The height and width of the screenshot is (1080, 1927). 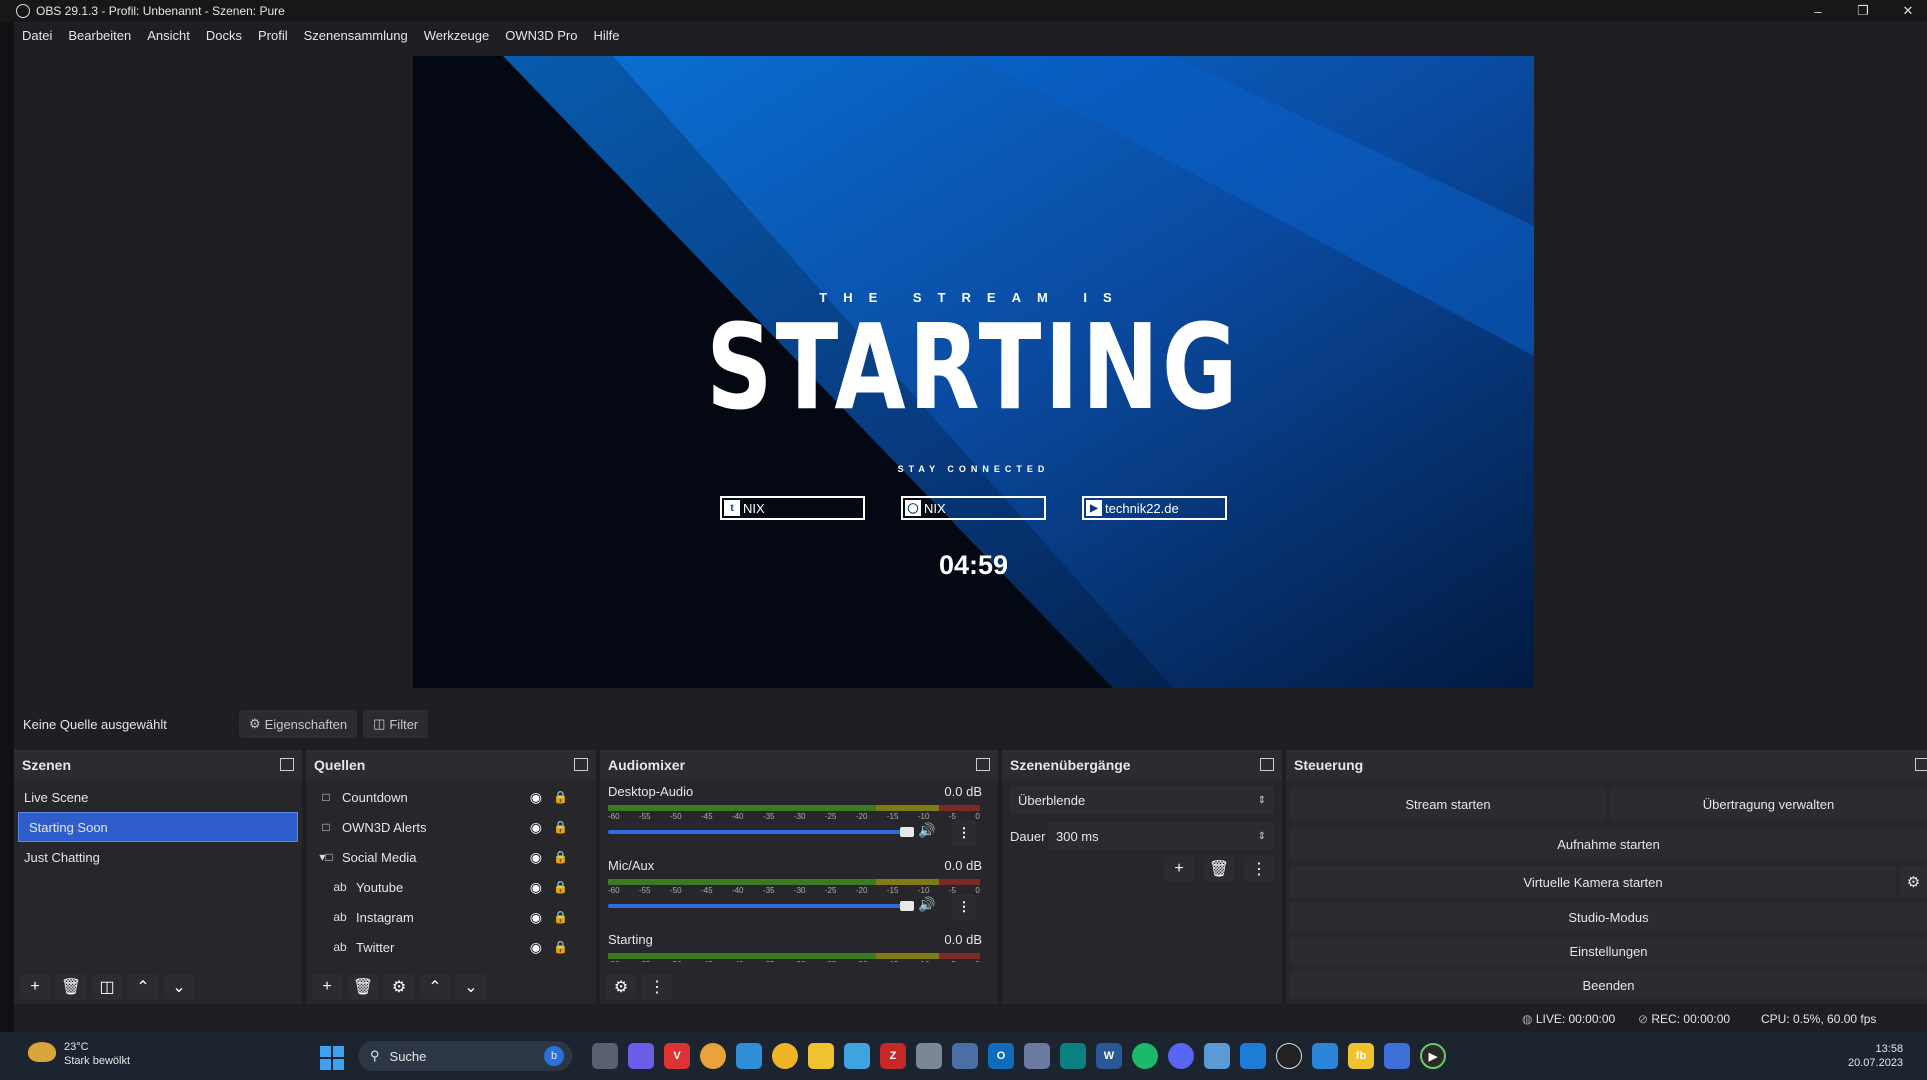 What do you see at coordinates (457, 35) in the screenshot?
I see `menu-werkzeuge: Werkzeuge` at bounding box center [457, 35].